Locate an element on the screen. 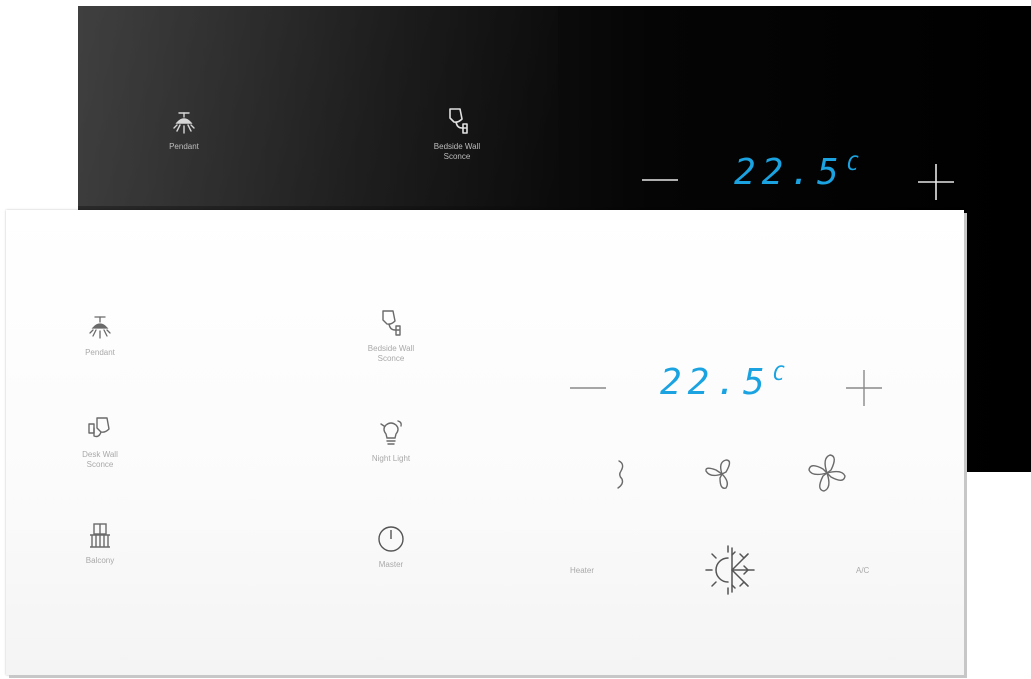 Image resolution: width=1031 pixels, height=679 pixels. black-pendant-button: Pendant is located at coordinates (184, 131).